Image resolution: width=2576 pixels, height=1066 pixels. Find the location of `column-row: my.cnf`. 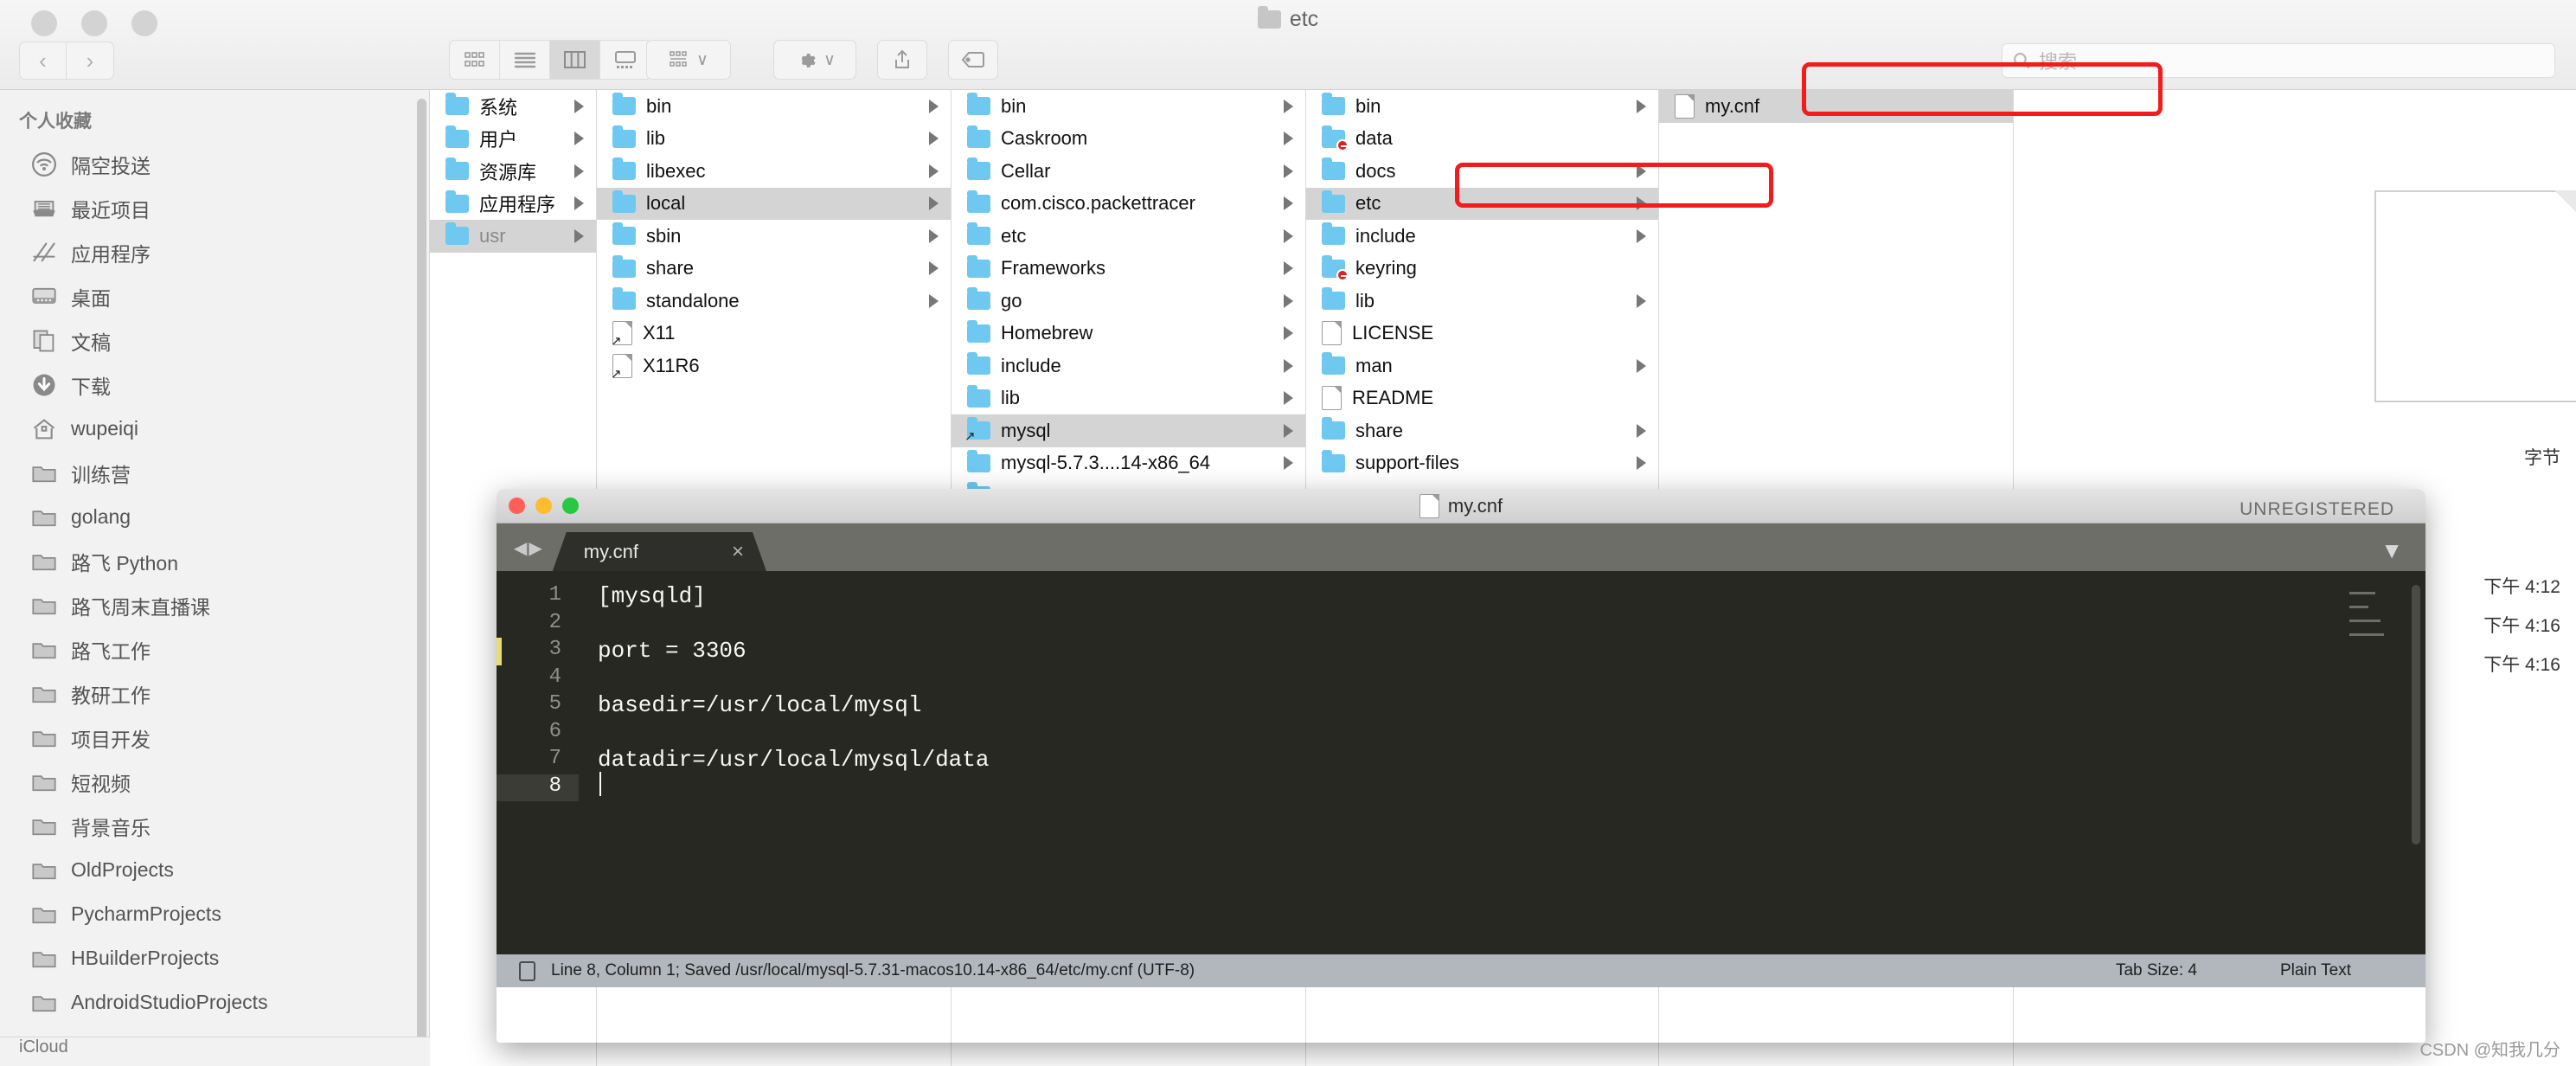

column-row: my.cnf is located at coordinates (1836, 106).